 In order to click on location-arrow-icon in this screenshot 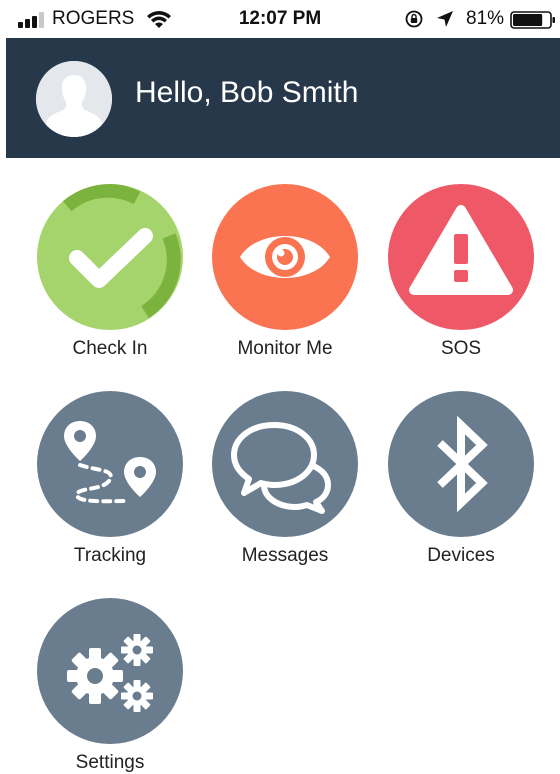, I will do `click(445, 19)`.